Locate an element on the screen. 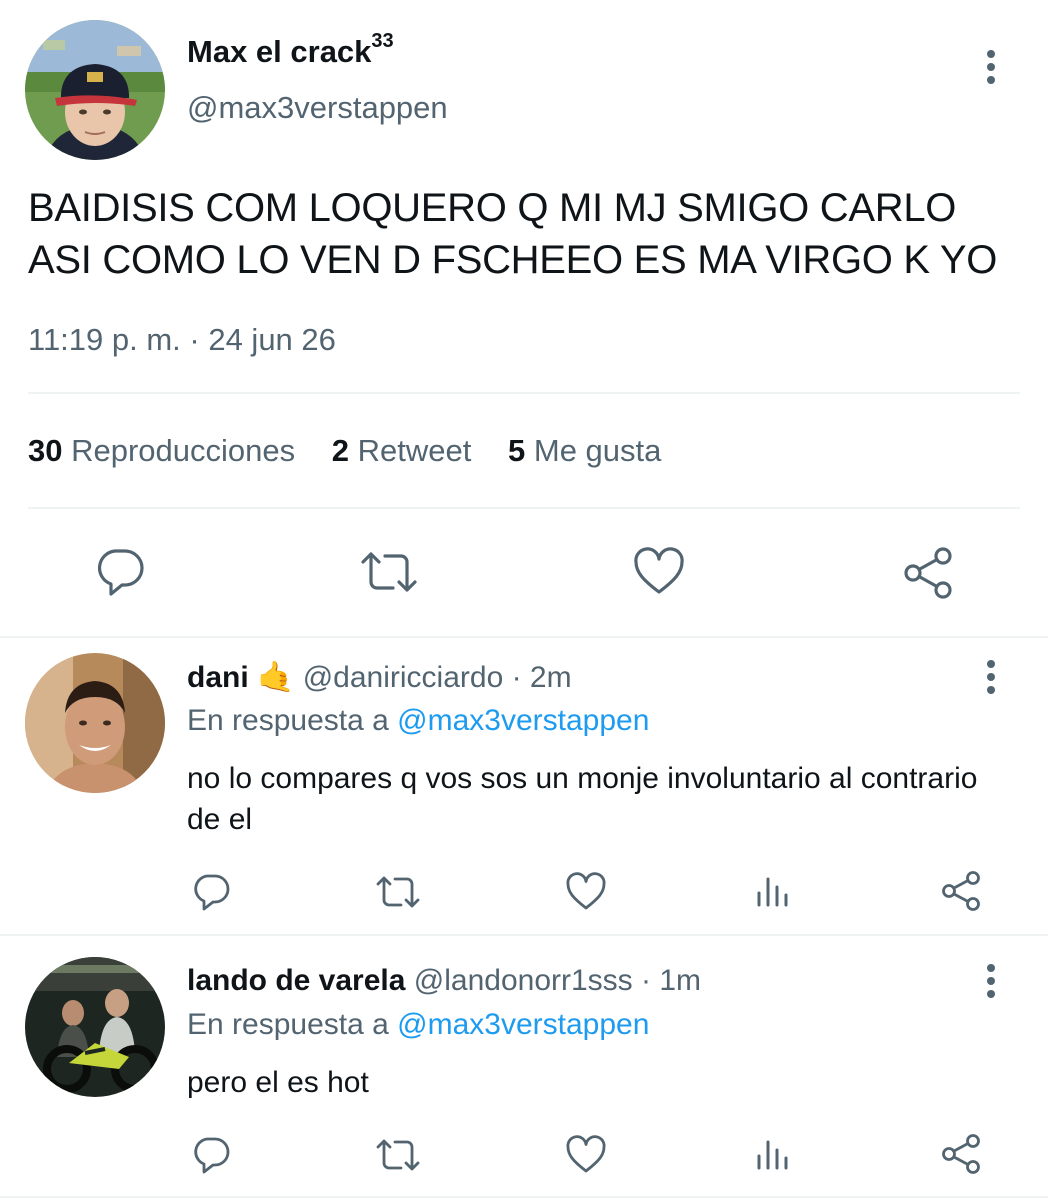  main-timestamp: 11:19 p. m. · 24 jun 26 is located at coordinates (182, 340).